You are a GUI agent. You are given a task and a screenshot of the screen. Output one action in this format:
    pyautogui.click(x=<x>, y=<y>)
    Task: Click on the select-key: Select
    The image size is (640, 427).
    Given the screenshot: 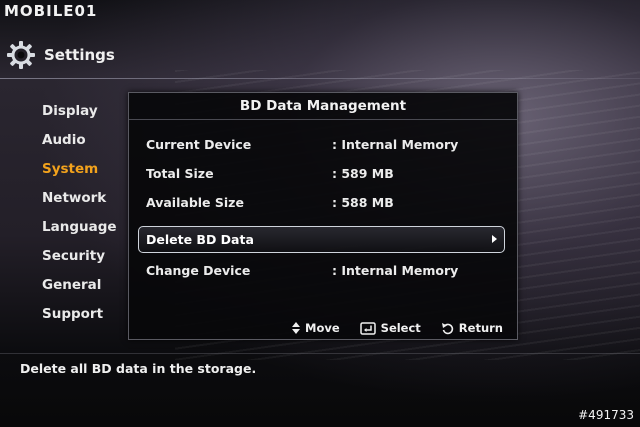 What is the action you would take?
    pyautogui.click(x=390, y=328)
    